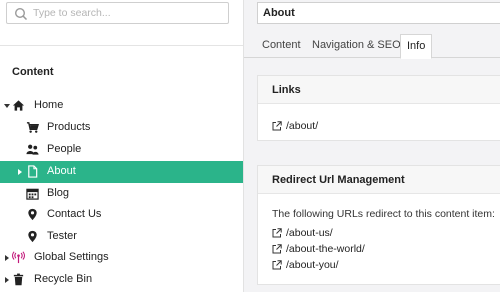  Describe the element at coordinates (18, 279) in the screenshot. I see `trash-icon` at that location.